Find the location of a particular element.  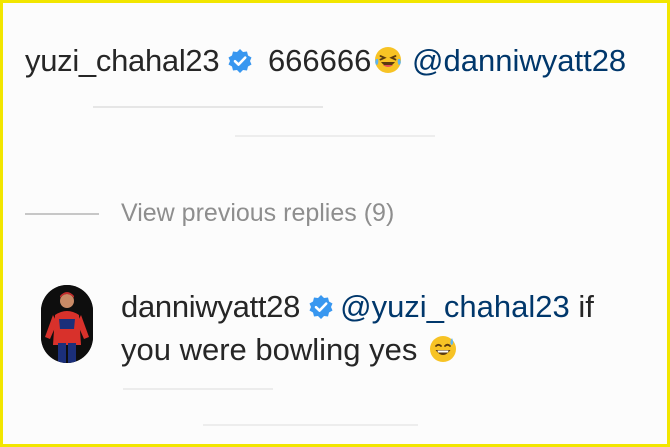

reply-text-line1-suffix: if is located at coordinates (586, 306).